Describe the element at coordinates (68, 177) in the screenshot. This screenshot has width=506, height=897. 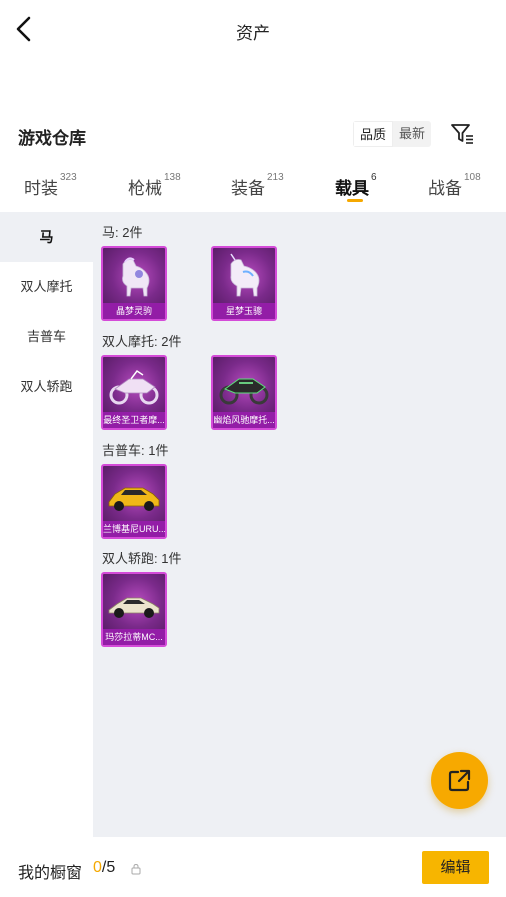
I see `tab-count: 323` at that location.